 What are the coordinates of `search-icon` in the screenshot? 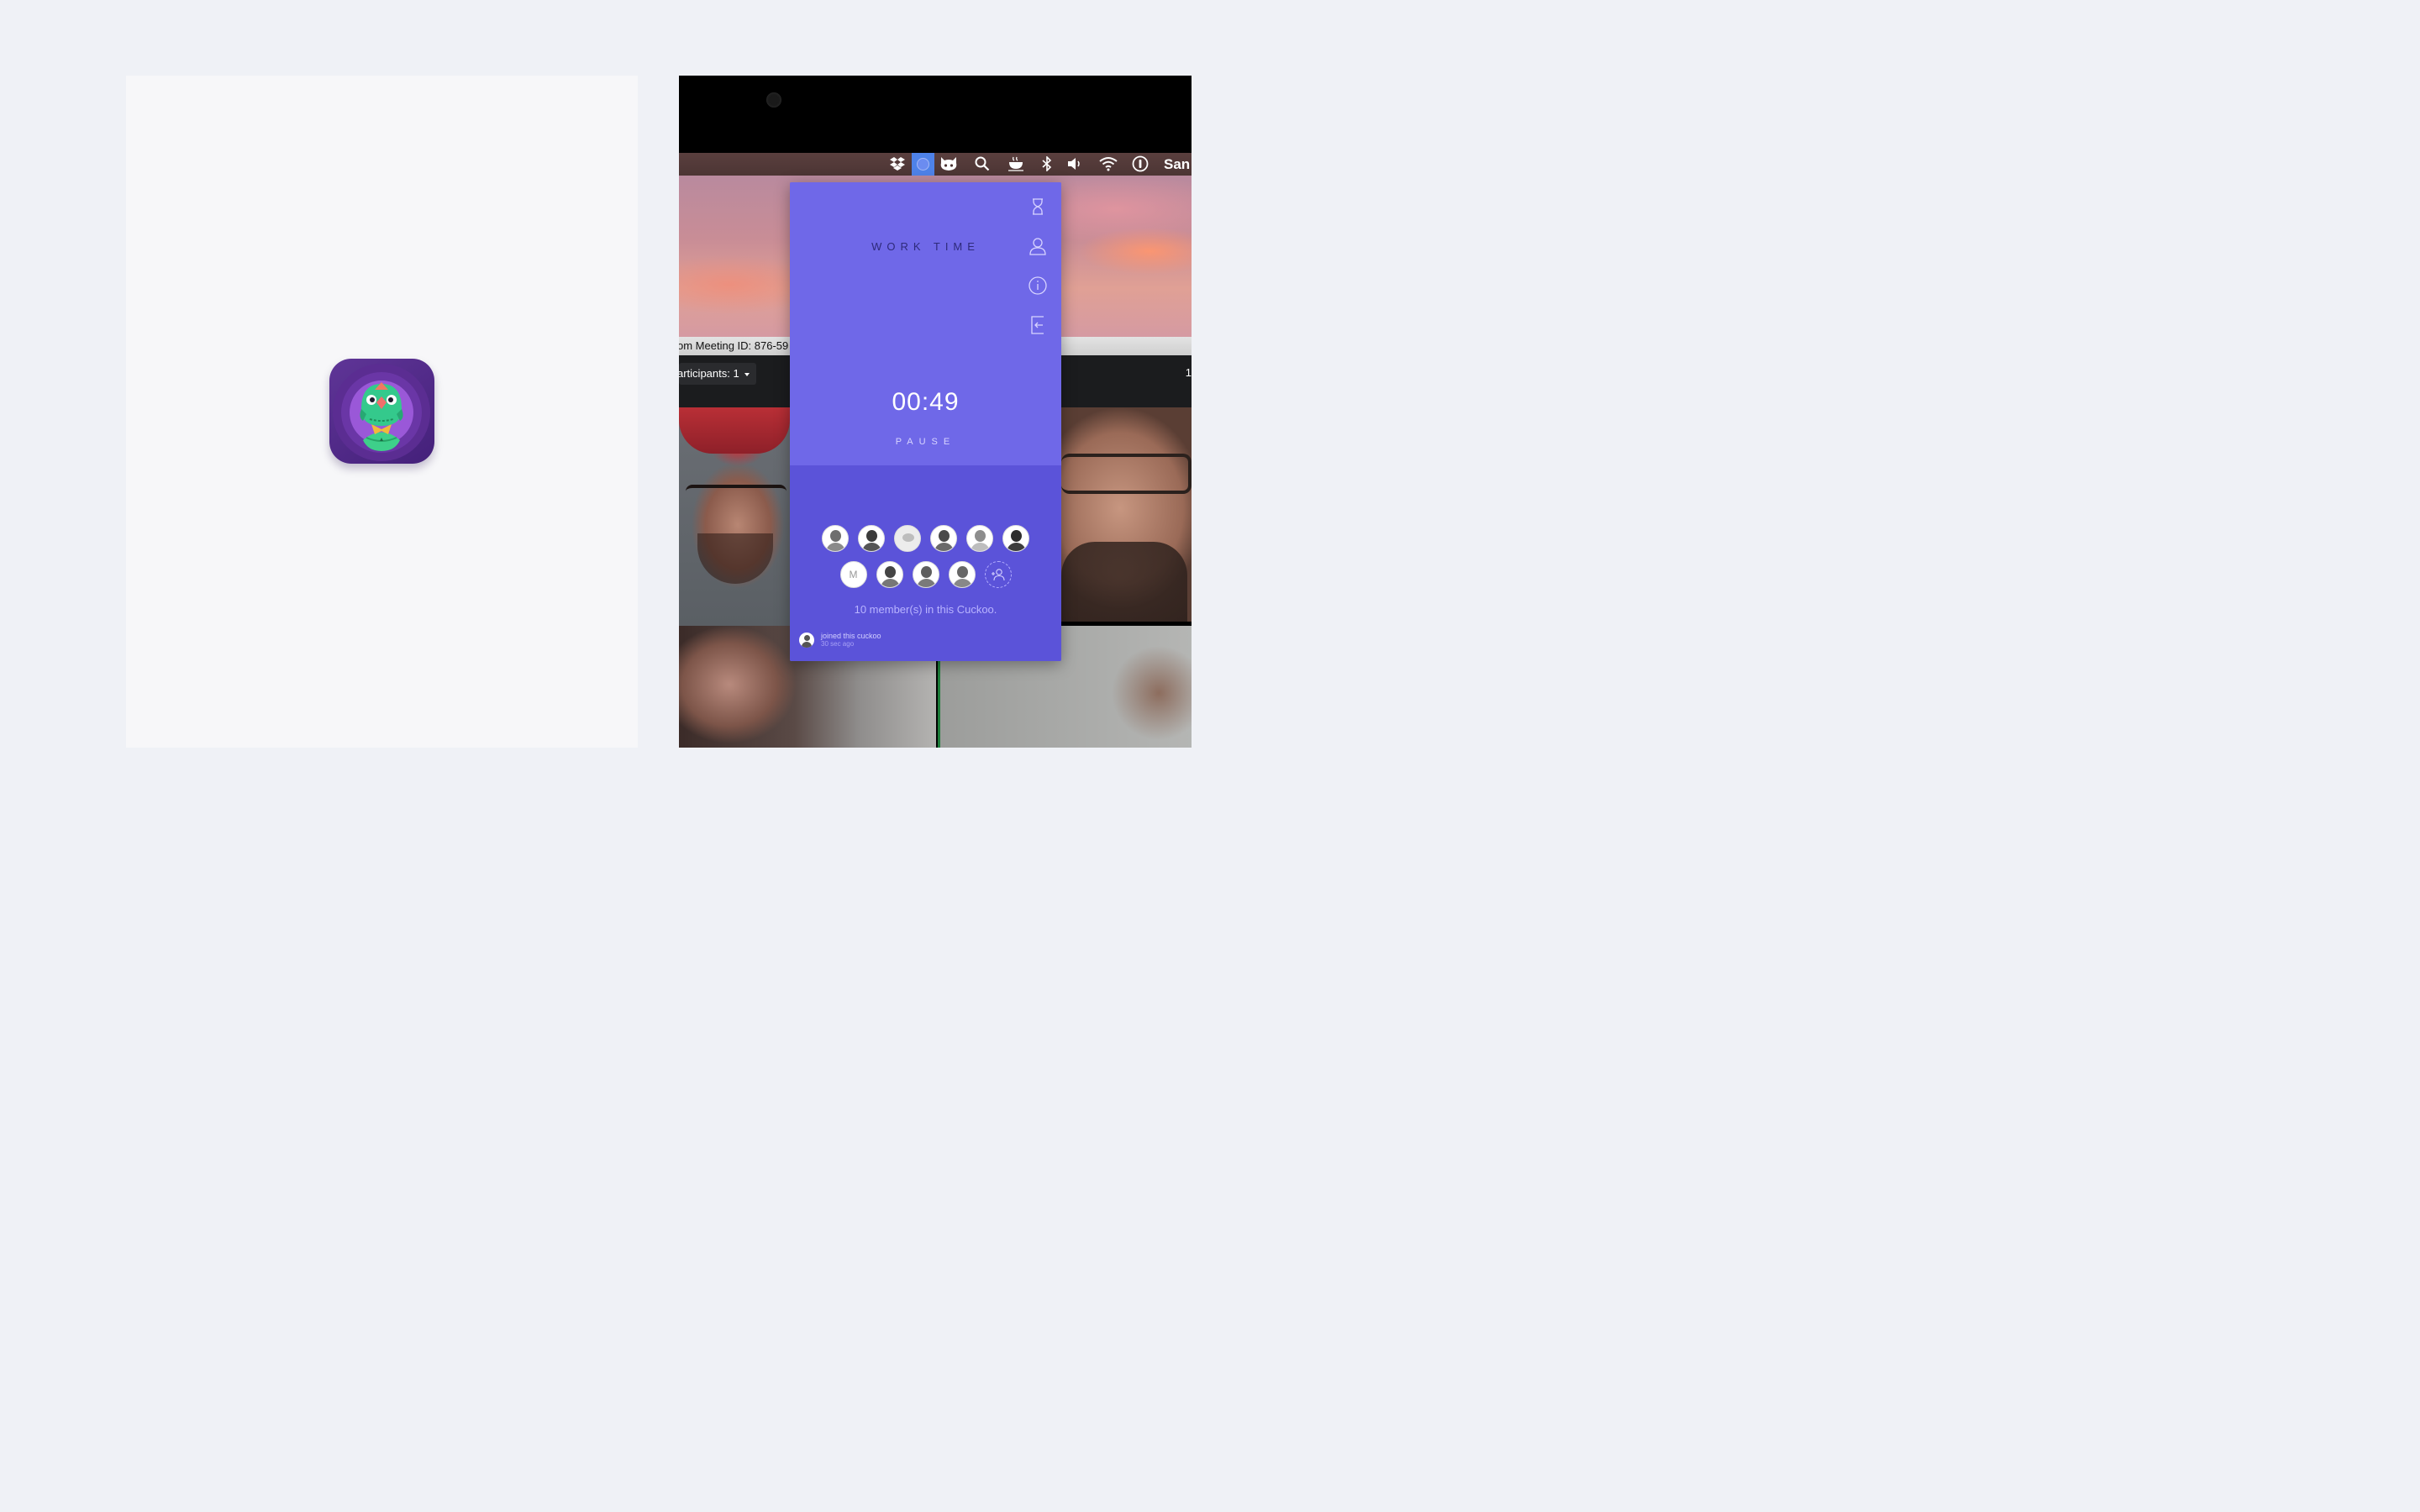 It's located at (983, 163).